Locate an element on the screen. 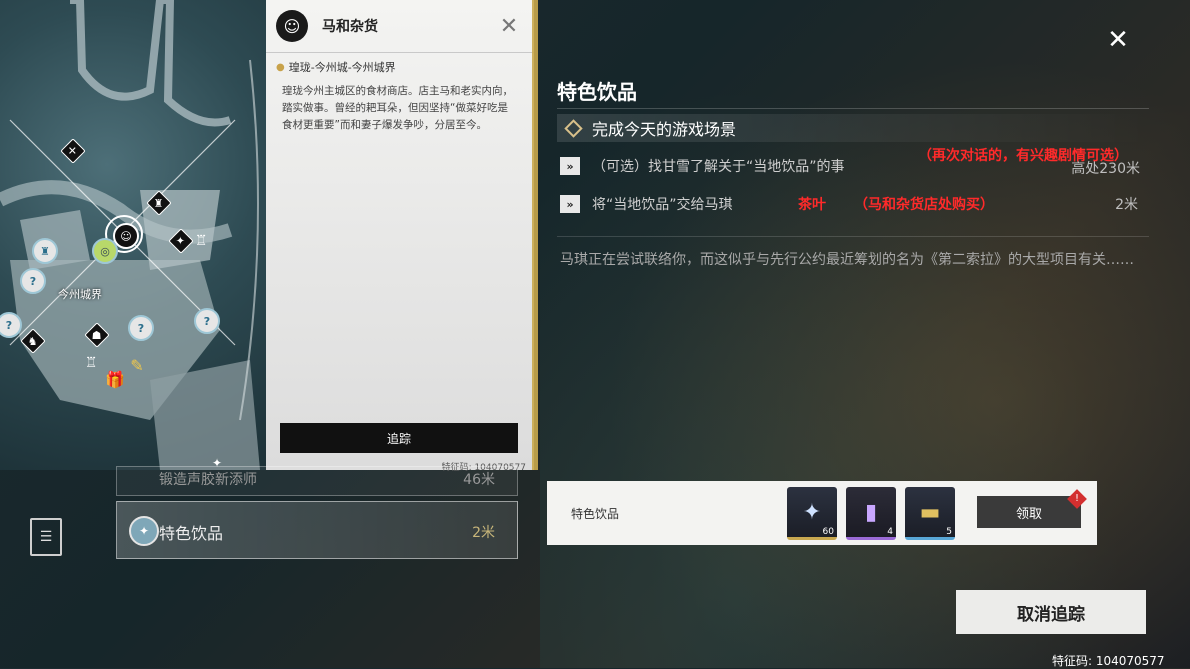 The width and height of the screenshot is (1190, 669). shop-name: 马和杂货 is located at coordinates (350, 27).